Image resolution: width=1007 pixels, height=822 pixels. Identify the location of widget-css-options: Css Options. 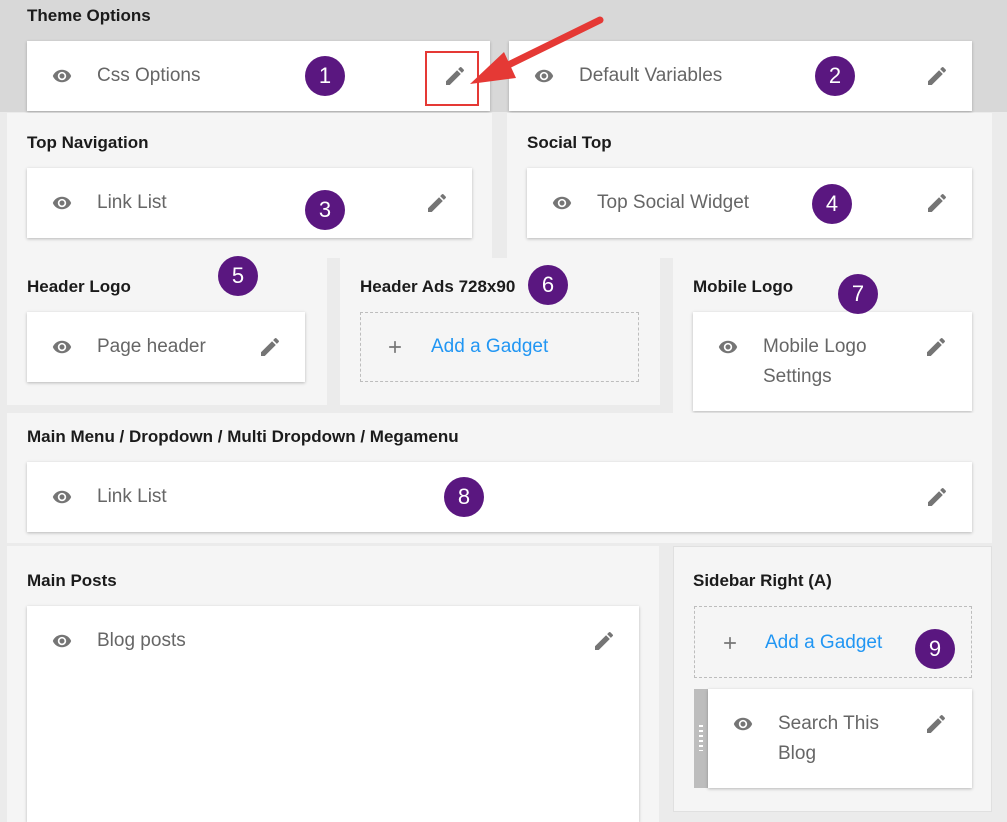
(258, 76).